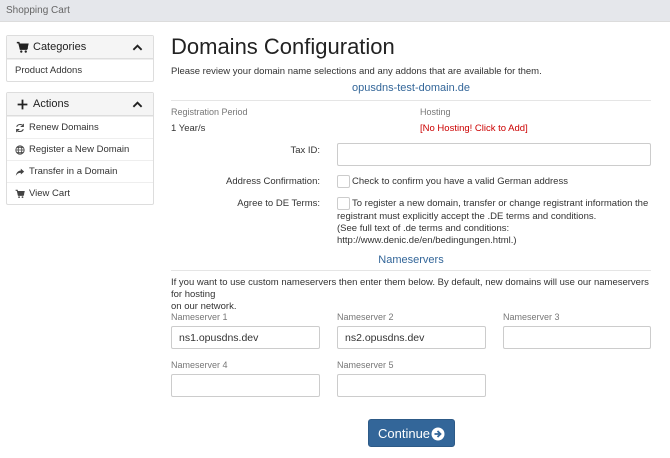 Image resolution: width=670 pixels, height=458 pixels. I want to click on categories-panel: Categories Product Addons, so click(80, 58).